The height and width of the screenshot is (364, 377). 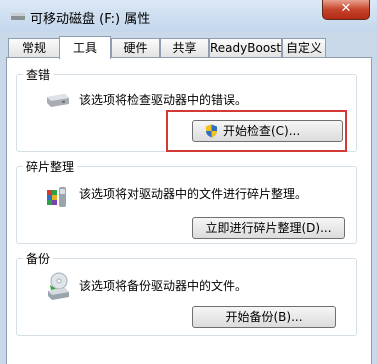 I want to click on defrag-desc: 该选项将对驱动器中的文件进行碎片整理。, so click(x=193, y=194).